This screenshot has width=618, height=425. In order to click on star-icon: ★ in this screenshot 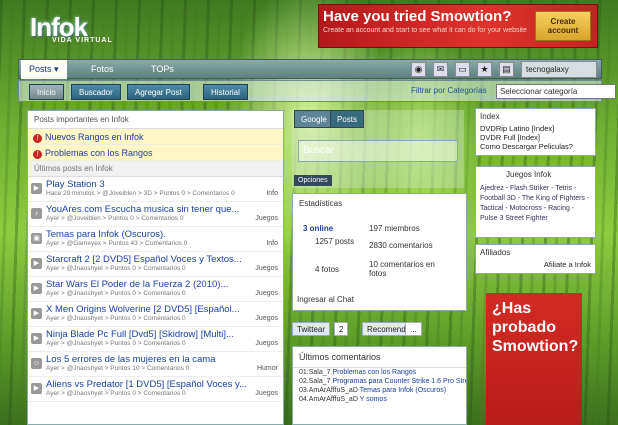, I will do `click(484, 69)`.